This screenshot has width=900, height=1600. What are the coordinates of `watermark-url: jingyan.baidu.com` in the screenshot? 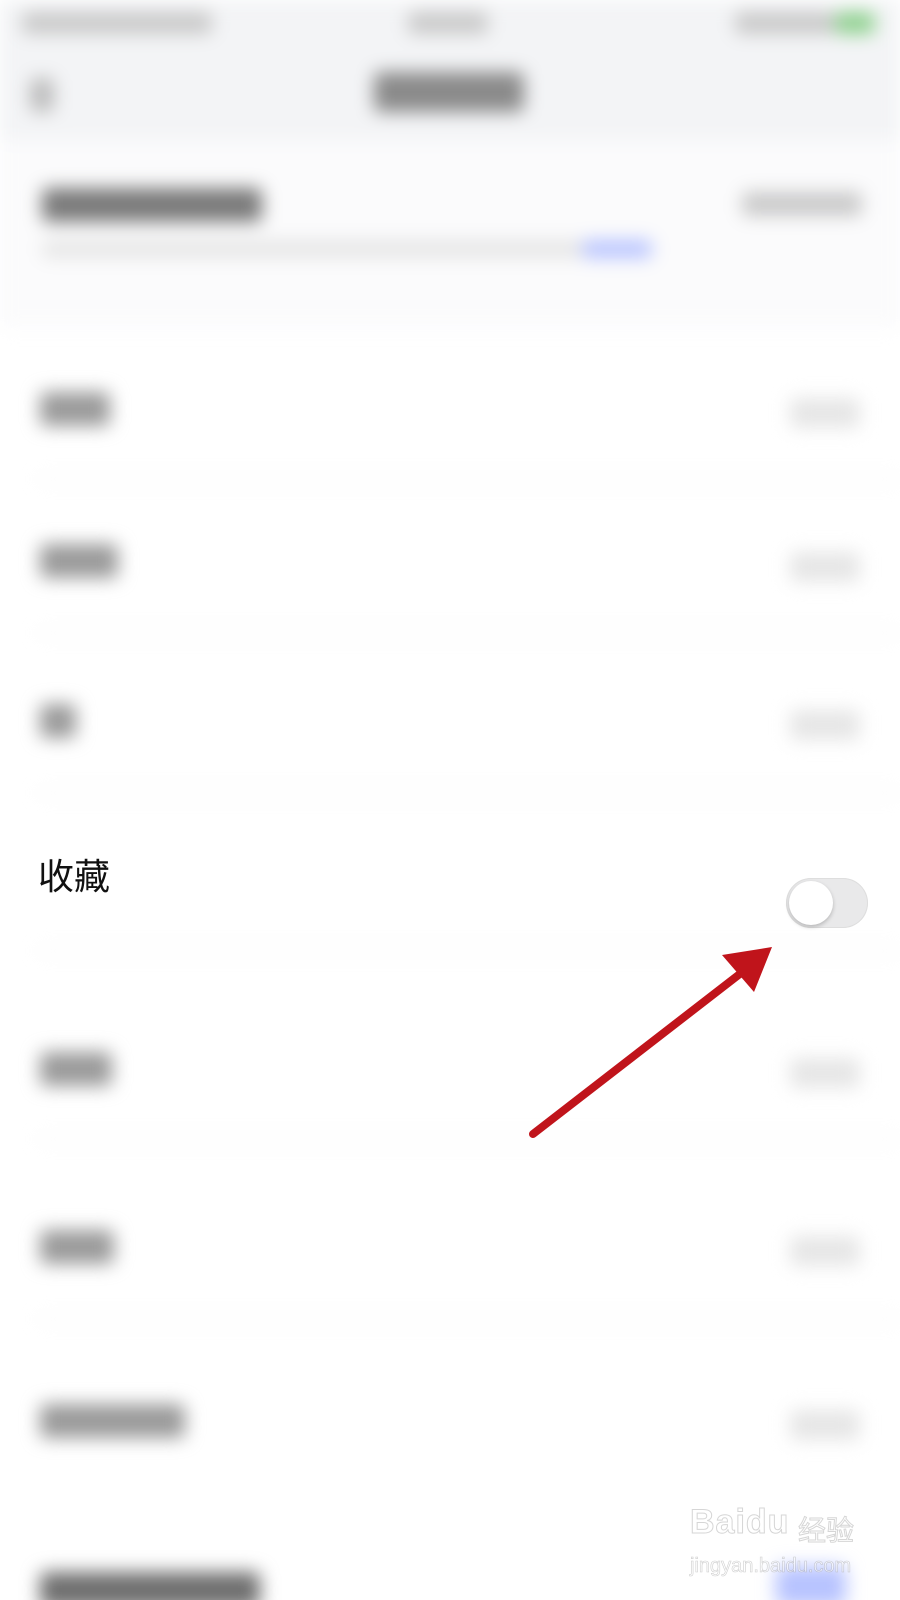 It's located at (771, 1566).